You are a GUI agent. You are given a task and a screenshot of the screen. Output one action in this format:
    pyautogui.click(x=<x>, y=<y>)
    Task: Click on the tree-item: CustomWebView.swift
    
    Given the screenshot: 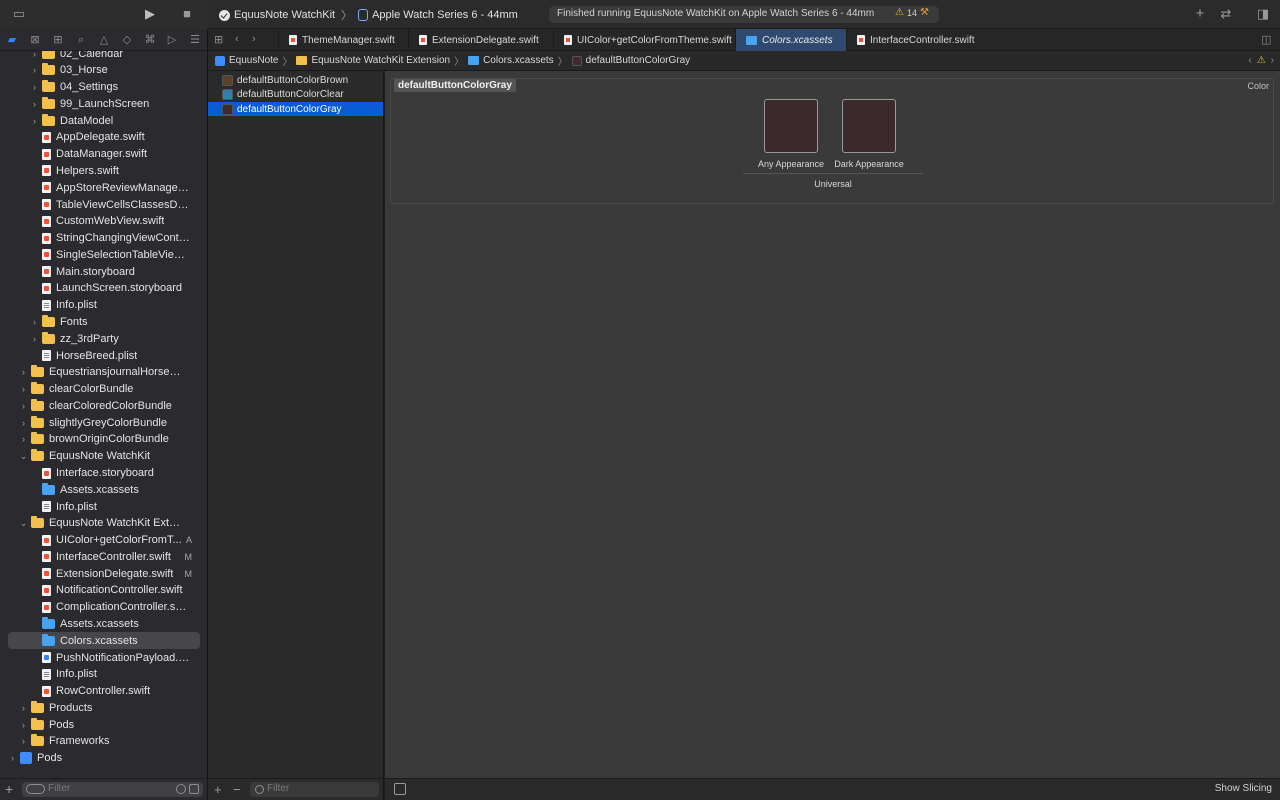 What is the action you would take?
    pyautogui.click(x=103, y=221)
    